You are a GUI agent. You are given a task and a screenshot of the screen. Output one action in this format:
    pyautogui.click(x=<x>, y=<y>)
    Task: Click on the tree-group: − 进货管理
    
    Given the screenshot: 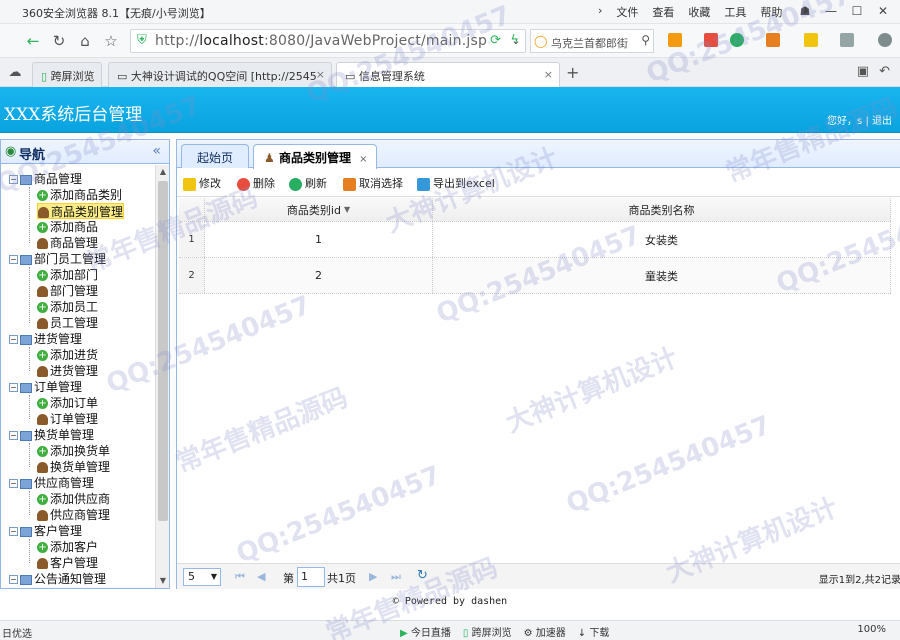 What is the action you would take?
    pyautogui.click(x=45, y=339)
    